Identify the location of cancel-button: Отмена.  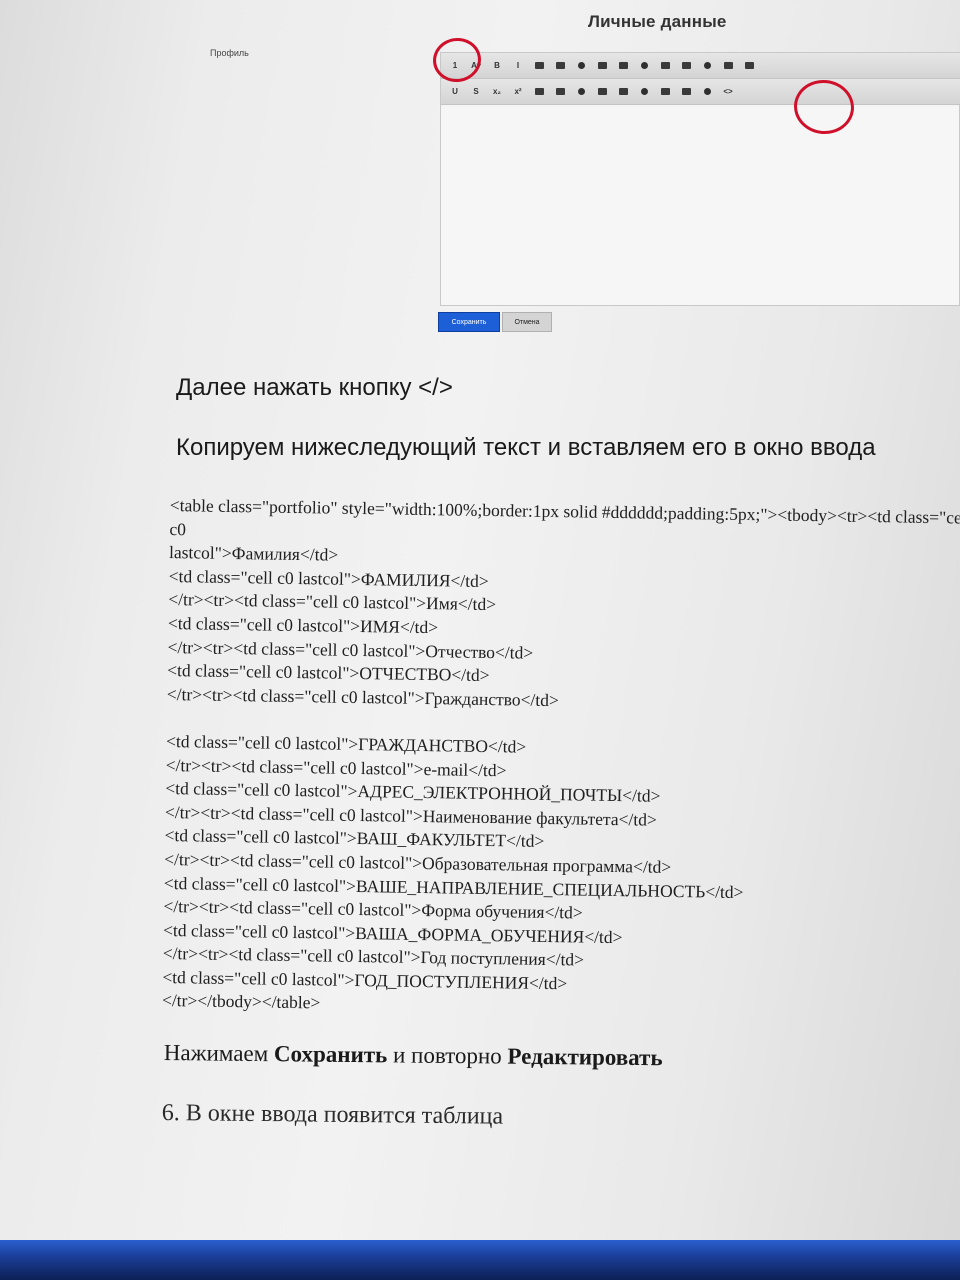
(527, 322).